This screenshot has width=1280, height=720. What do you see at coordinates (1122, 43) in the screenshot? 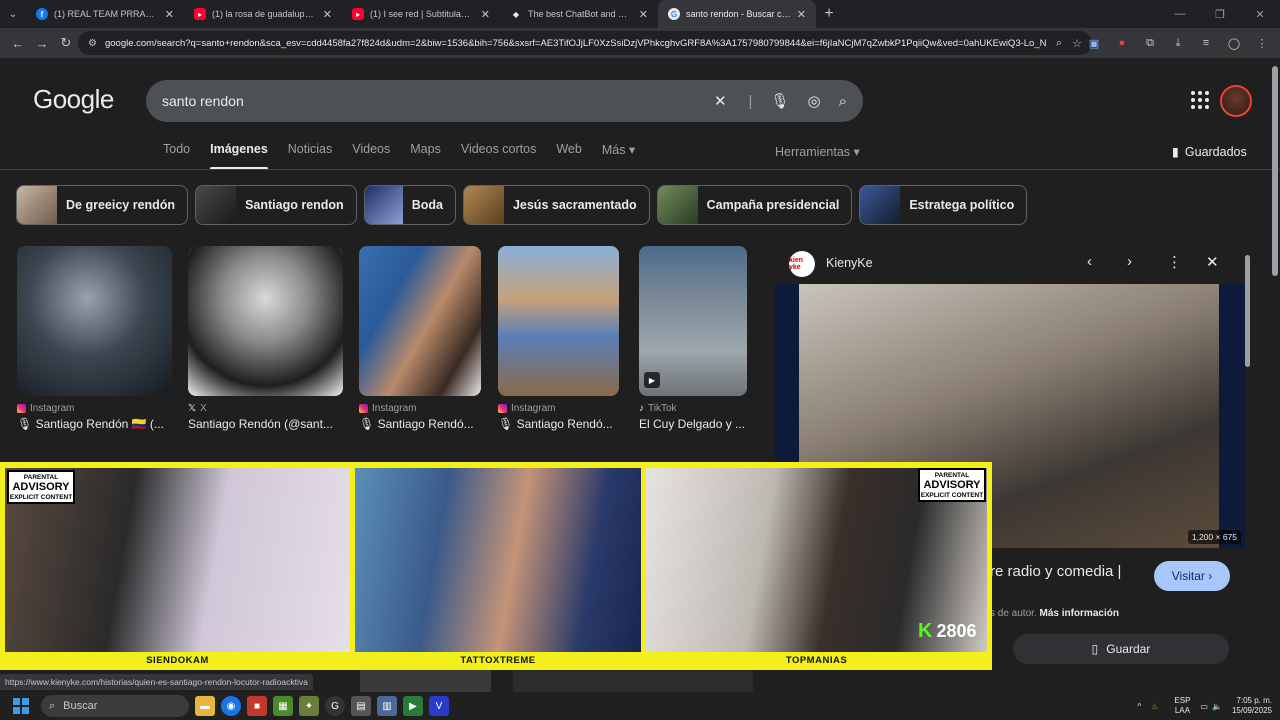
I see `extension-record-icon: ●` at bounding box center [1122, 43].